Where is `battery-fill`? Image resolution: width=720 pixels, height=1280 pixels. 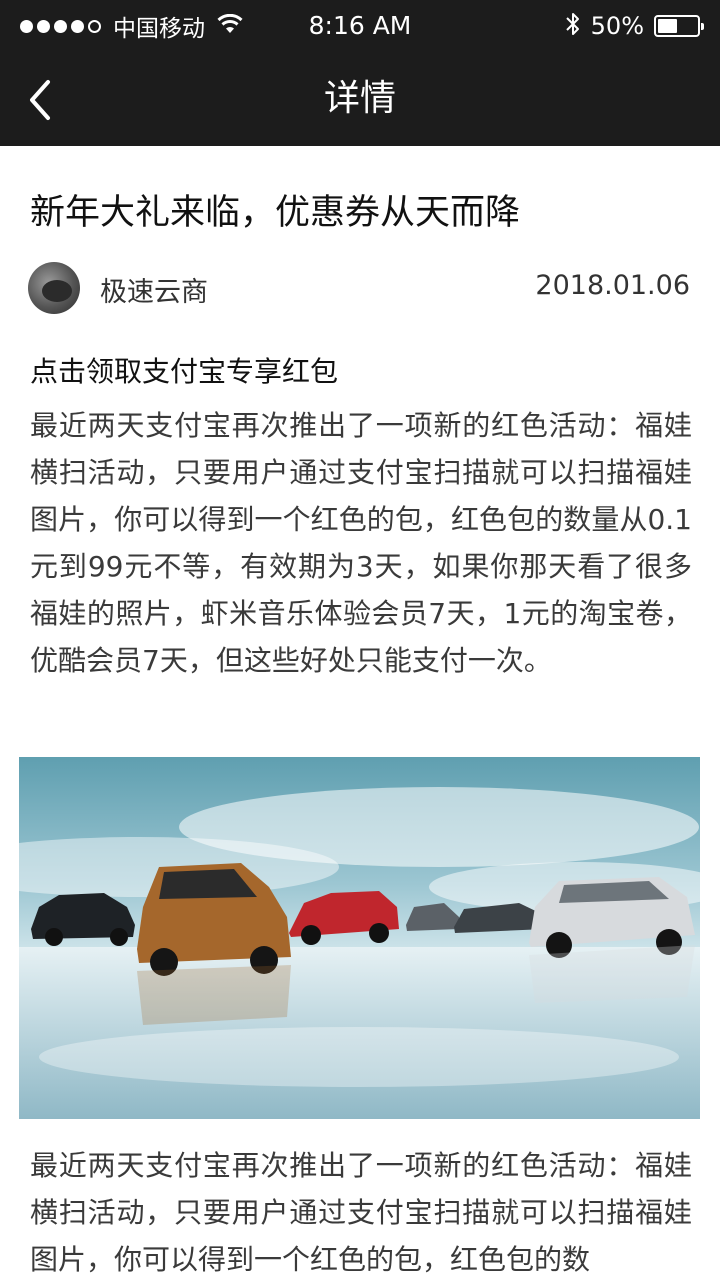
battery-fill is located at coordinates (667, 26).